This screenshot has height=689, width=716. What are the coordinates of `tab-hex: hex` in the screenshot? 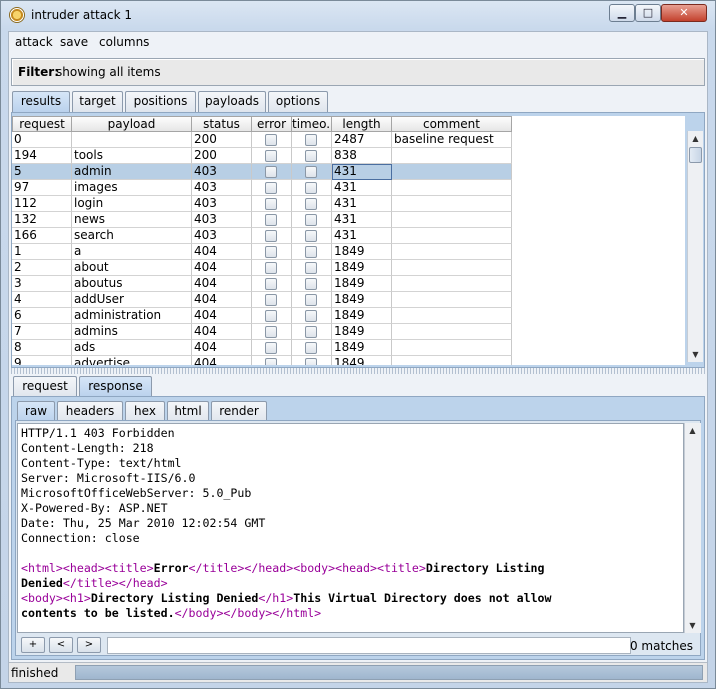 It's located at (145, 411).